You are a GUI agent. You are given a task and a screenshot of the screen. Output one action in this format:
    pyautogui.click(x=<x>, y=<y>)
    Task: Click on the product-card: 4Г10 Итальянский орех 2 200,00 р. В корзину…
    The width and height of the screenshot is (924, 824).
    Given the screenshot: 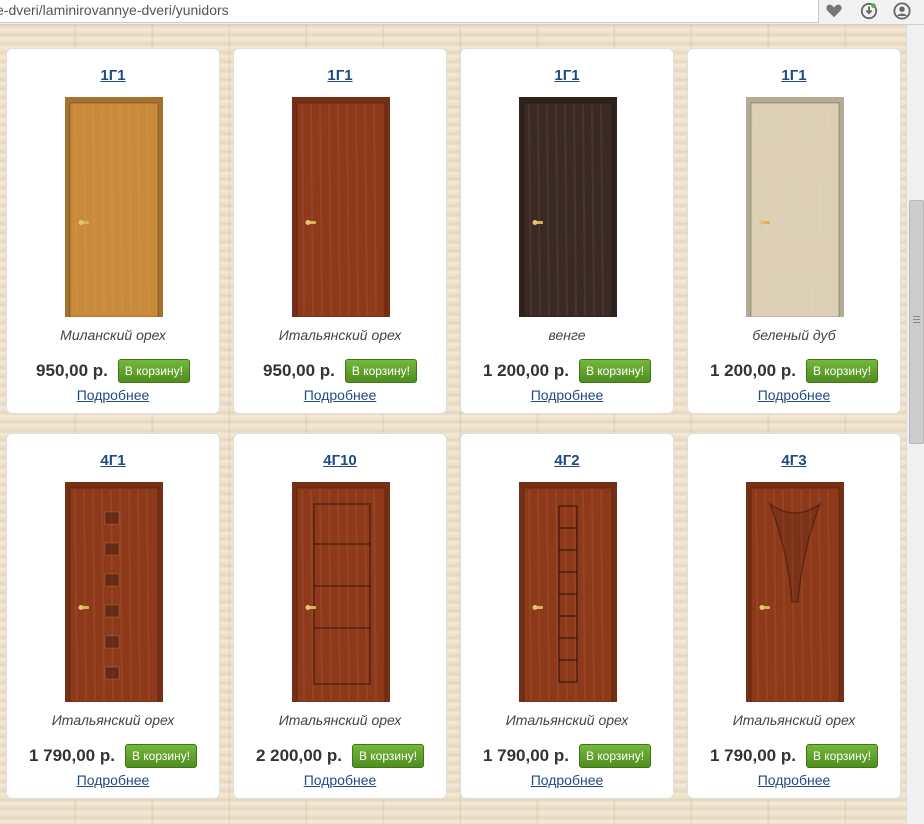 What is the action you would take?
    pyautogui.click(x=340, y=616)
    